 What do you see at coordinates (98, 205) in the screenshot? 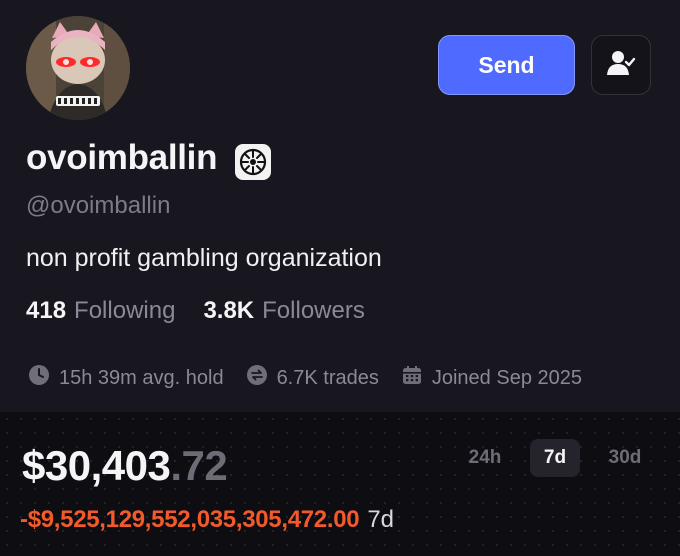
I see `username-handle: @ovoimballin` at bounding box center [98, 205].